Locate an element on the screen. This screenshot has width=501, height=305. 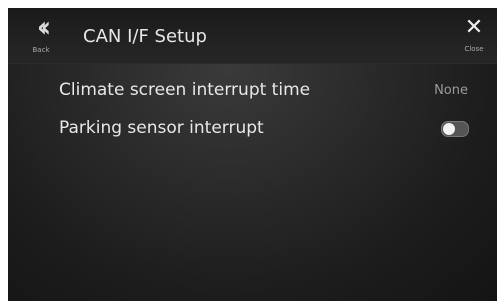
double-chevron-left-icon: ‹‹ is located at coordinates (44, 27).